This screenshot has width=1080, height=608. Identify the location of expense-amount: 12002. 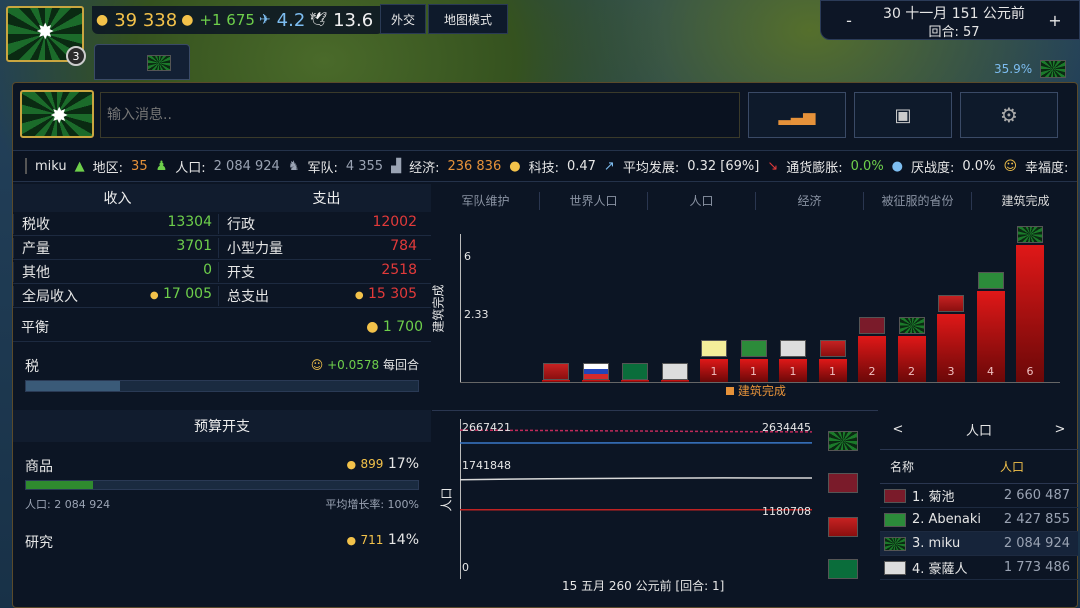
(394, 221).